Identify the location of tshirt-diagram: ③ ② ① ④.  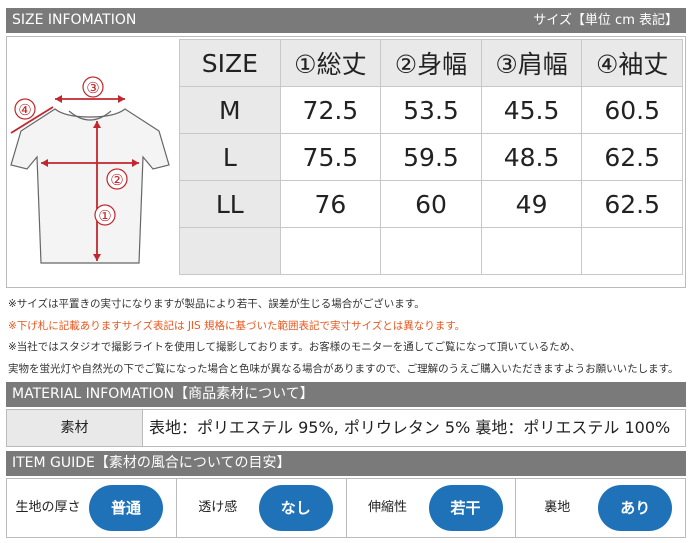
(90, 170).